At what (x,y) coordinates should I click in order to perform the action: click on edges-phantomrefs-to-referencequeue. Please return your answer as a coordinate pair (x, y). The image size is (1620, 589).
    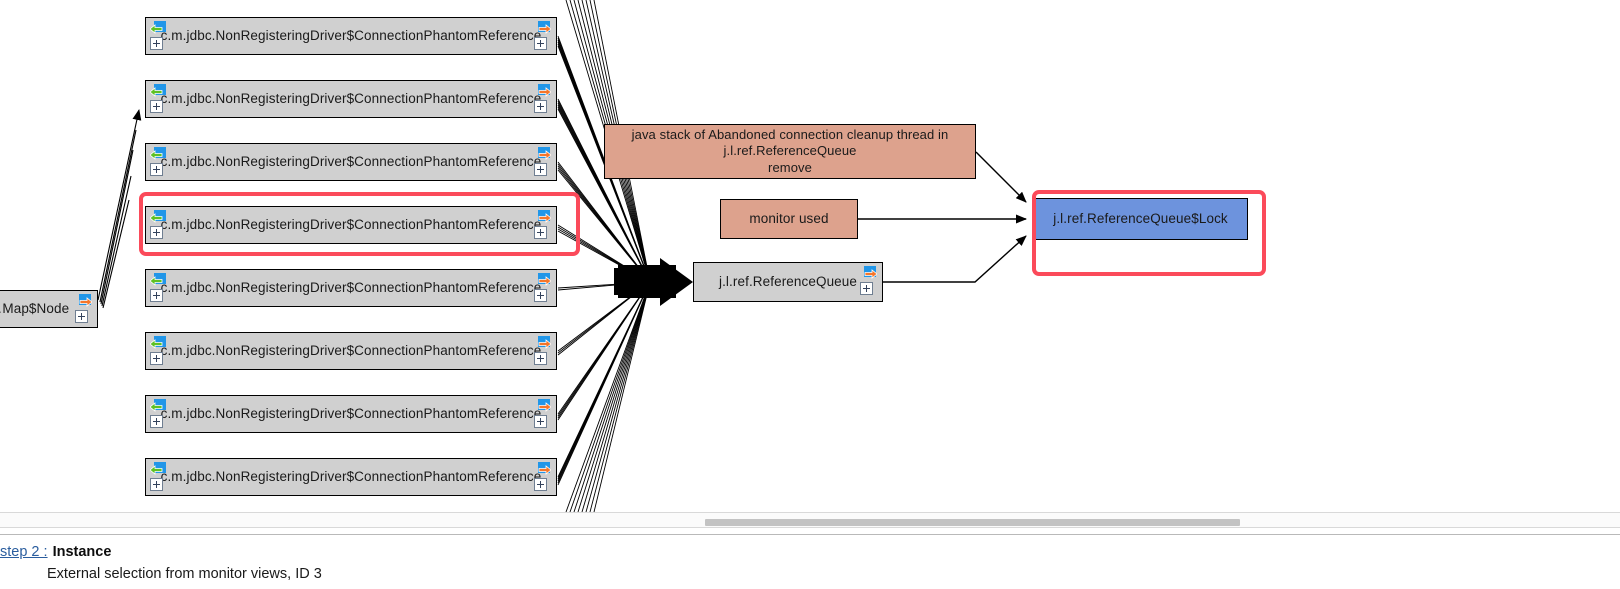
    Looking at the image, I should click on (604, 256).